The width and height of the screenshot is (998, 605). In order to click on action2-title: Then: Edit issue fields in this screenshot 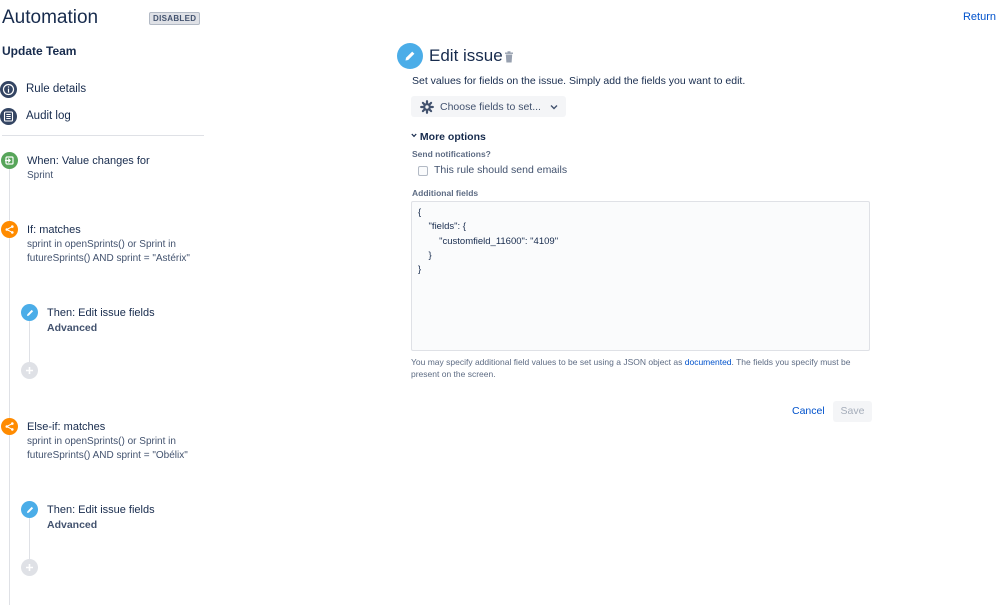, I will do `click(101, 510)`.